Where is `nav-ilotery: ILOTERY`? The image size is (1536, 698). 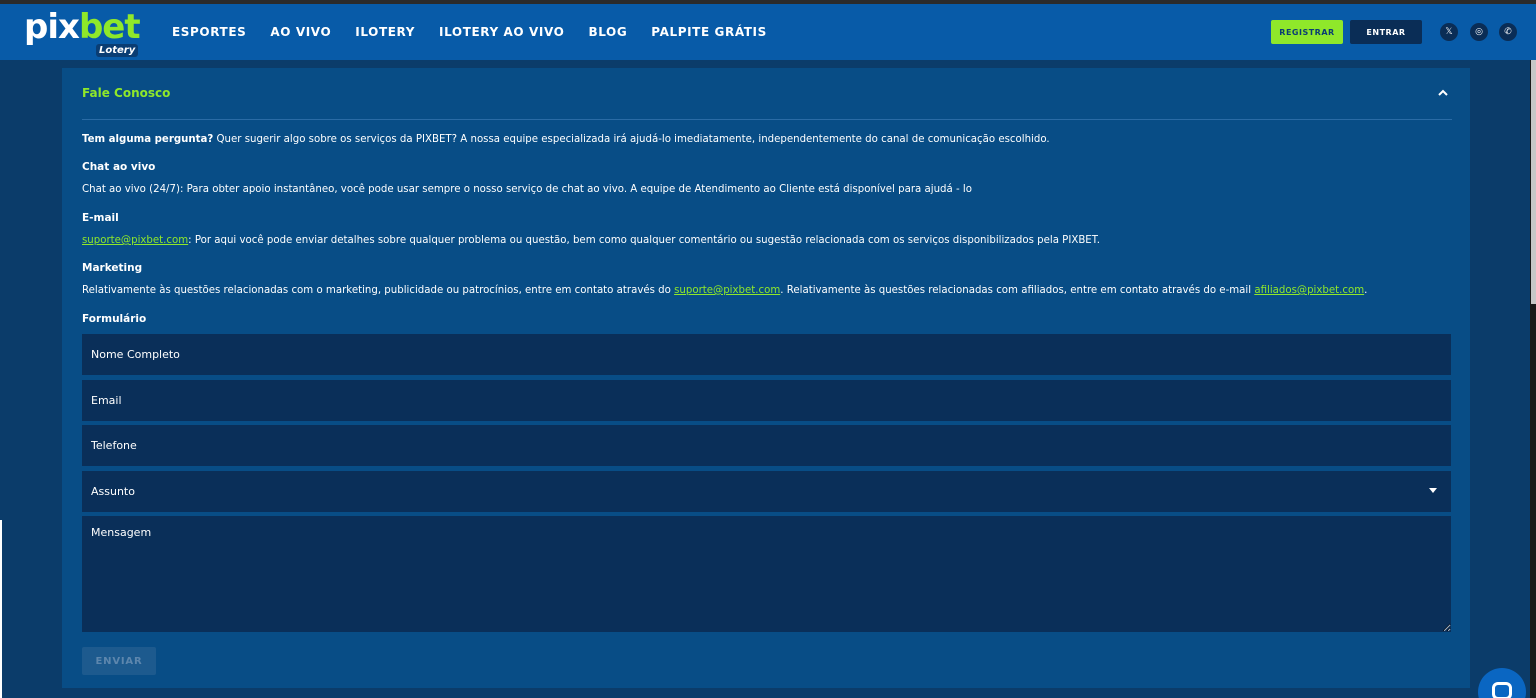
nav-ilotery: ILOTERY is located at coordinates (385, 32).